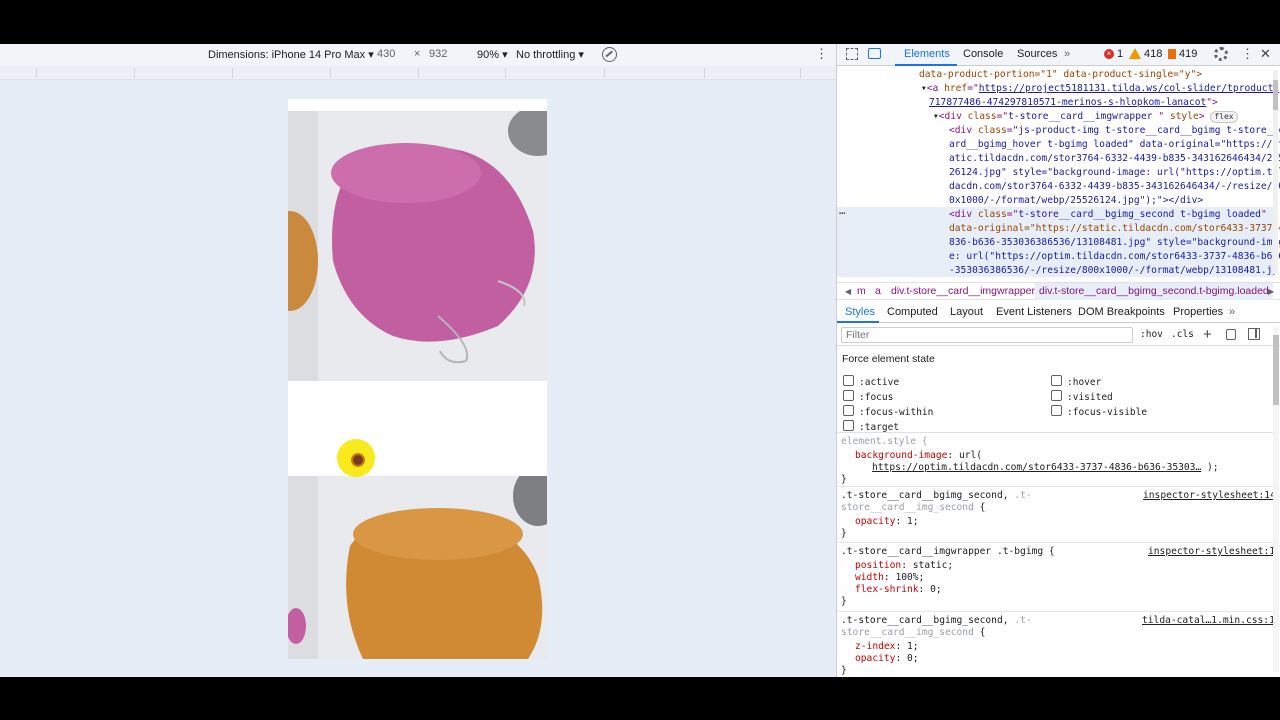 This screenshot has width=1280, height=720. I want to click on issues-count: 419, so click(1188, 54).